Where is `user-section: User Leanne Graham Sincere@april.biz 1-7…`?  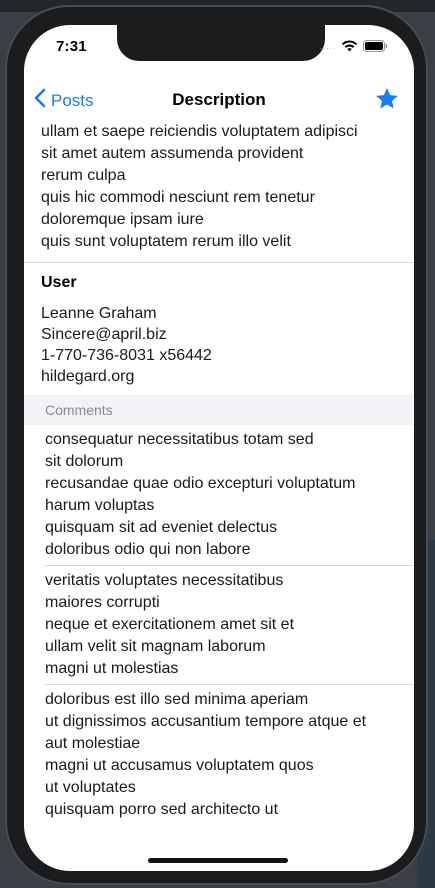
user-section: User Leanne Graham Sincere@april.biz 1-7… is located at coordinates (219, 325).